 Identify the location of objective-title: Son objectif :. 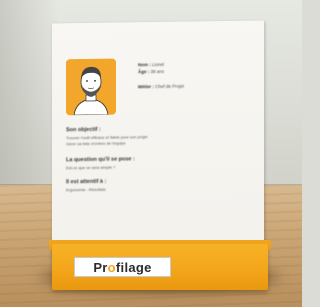
(83, 130).